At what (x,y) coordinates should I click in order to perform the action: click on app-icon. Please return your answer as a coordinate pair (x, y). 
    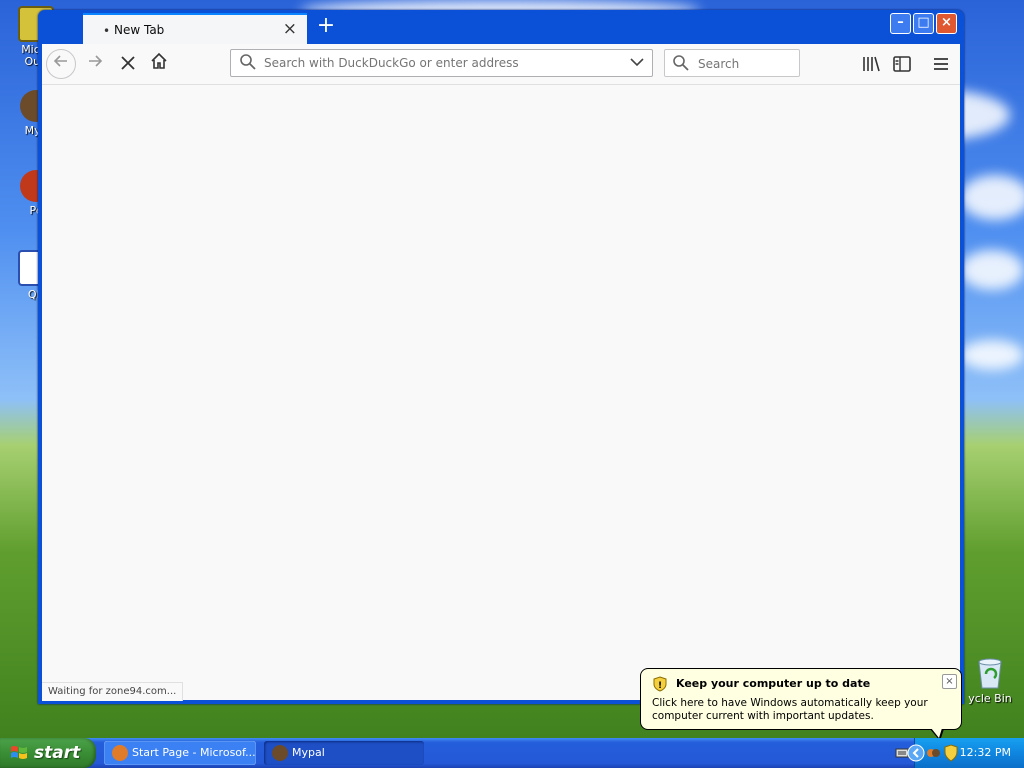
    Looking at the image, I should click on (120, 753).